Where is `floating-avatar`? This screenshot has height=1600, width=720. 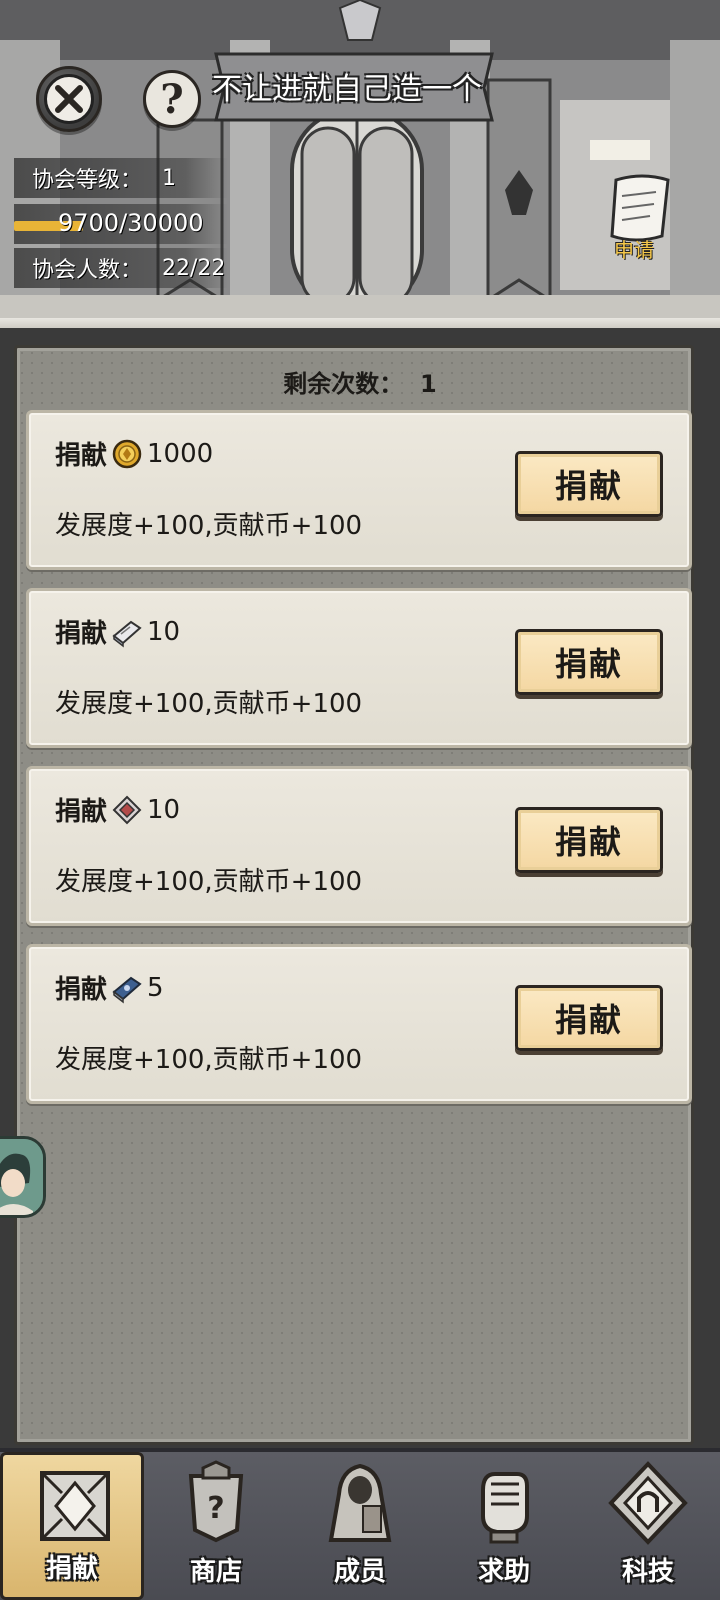 floating-avatar is located at coordinates (23, 1177).